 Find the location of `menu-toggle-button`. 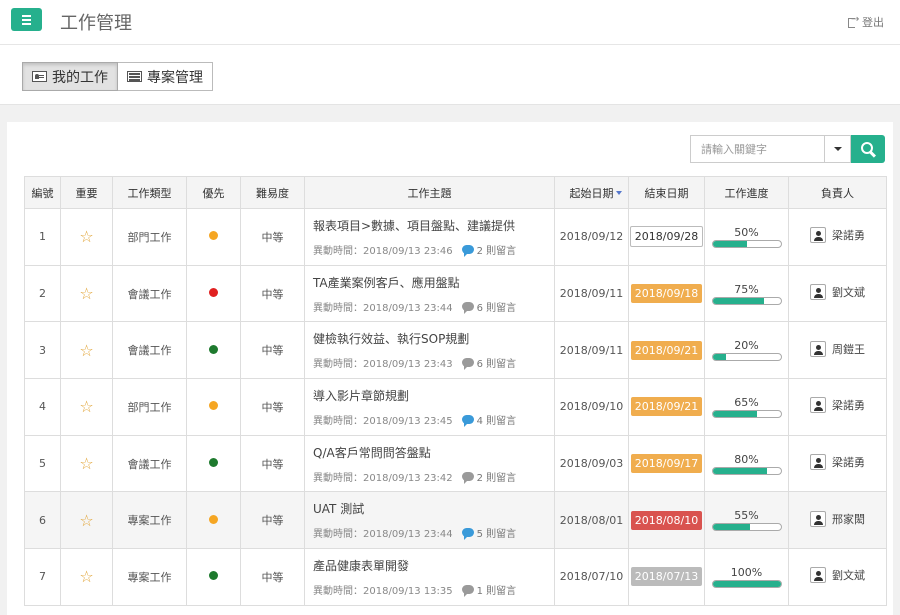

menu-toggle-button is located at coordinates (26, 19).